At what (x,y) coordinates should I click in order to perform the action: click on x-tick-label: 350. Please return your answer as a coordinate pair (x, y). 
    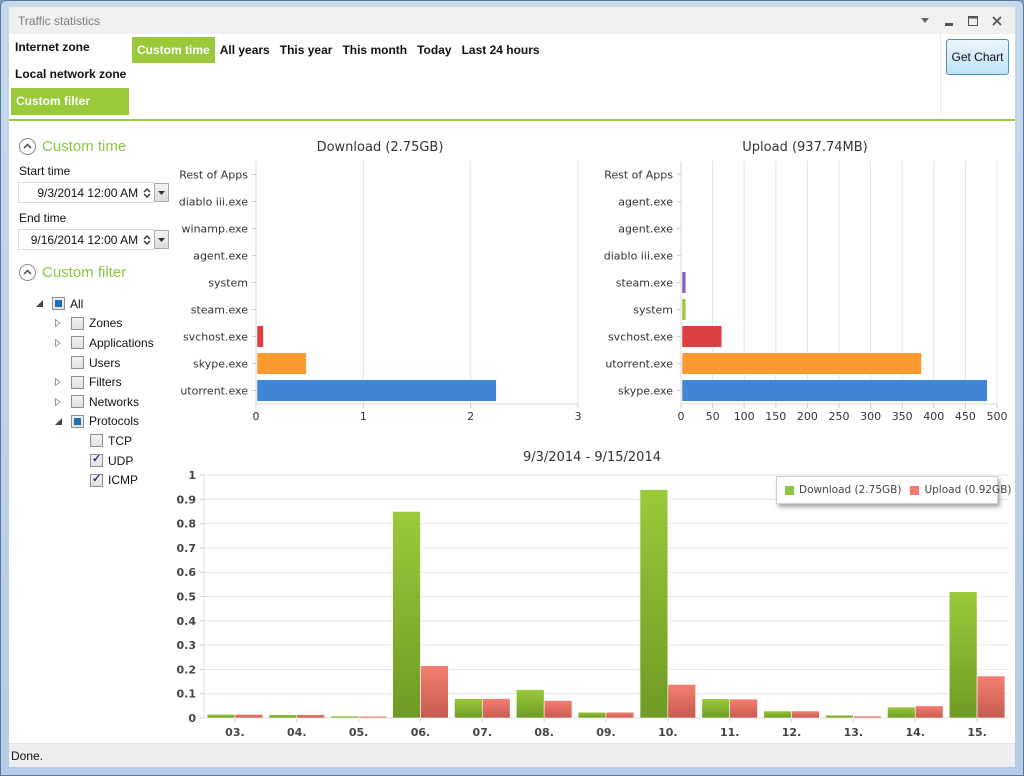
    Looking at the image, I should click on (902, 416).